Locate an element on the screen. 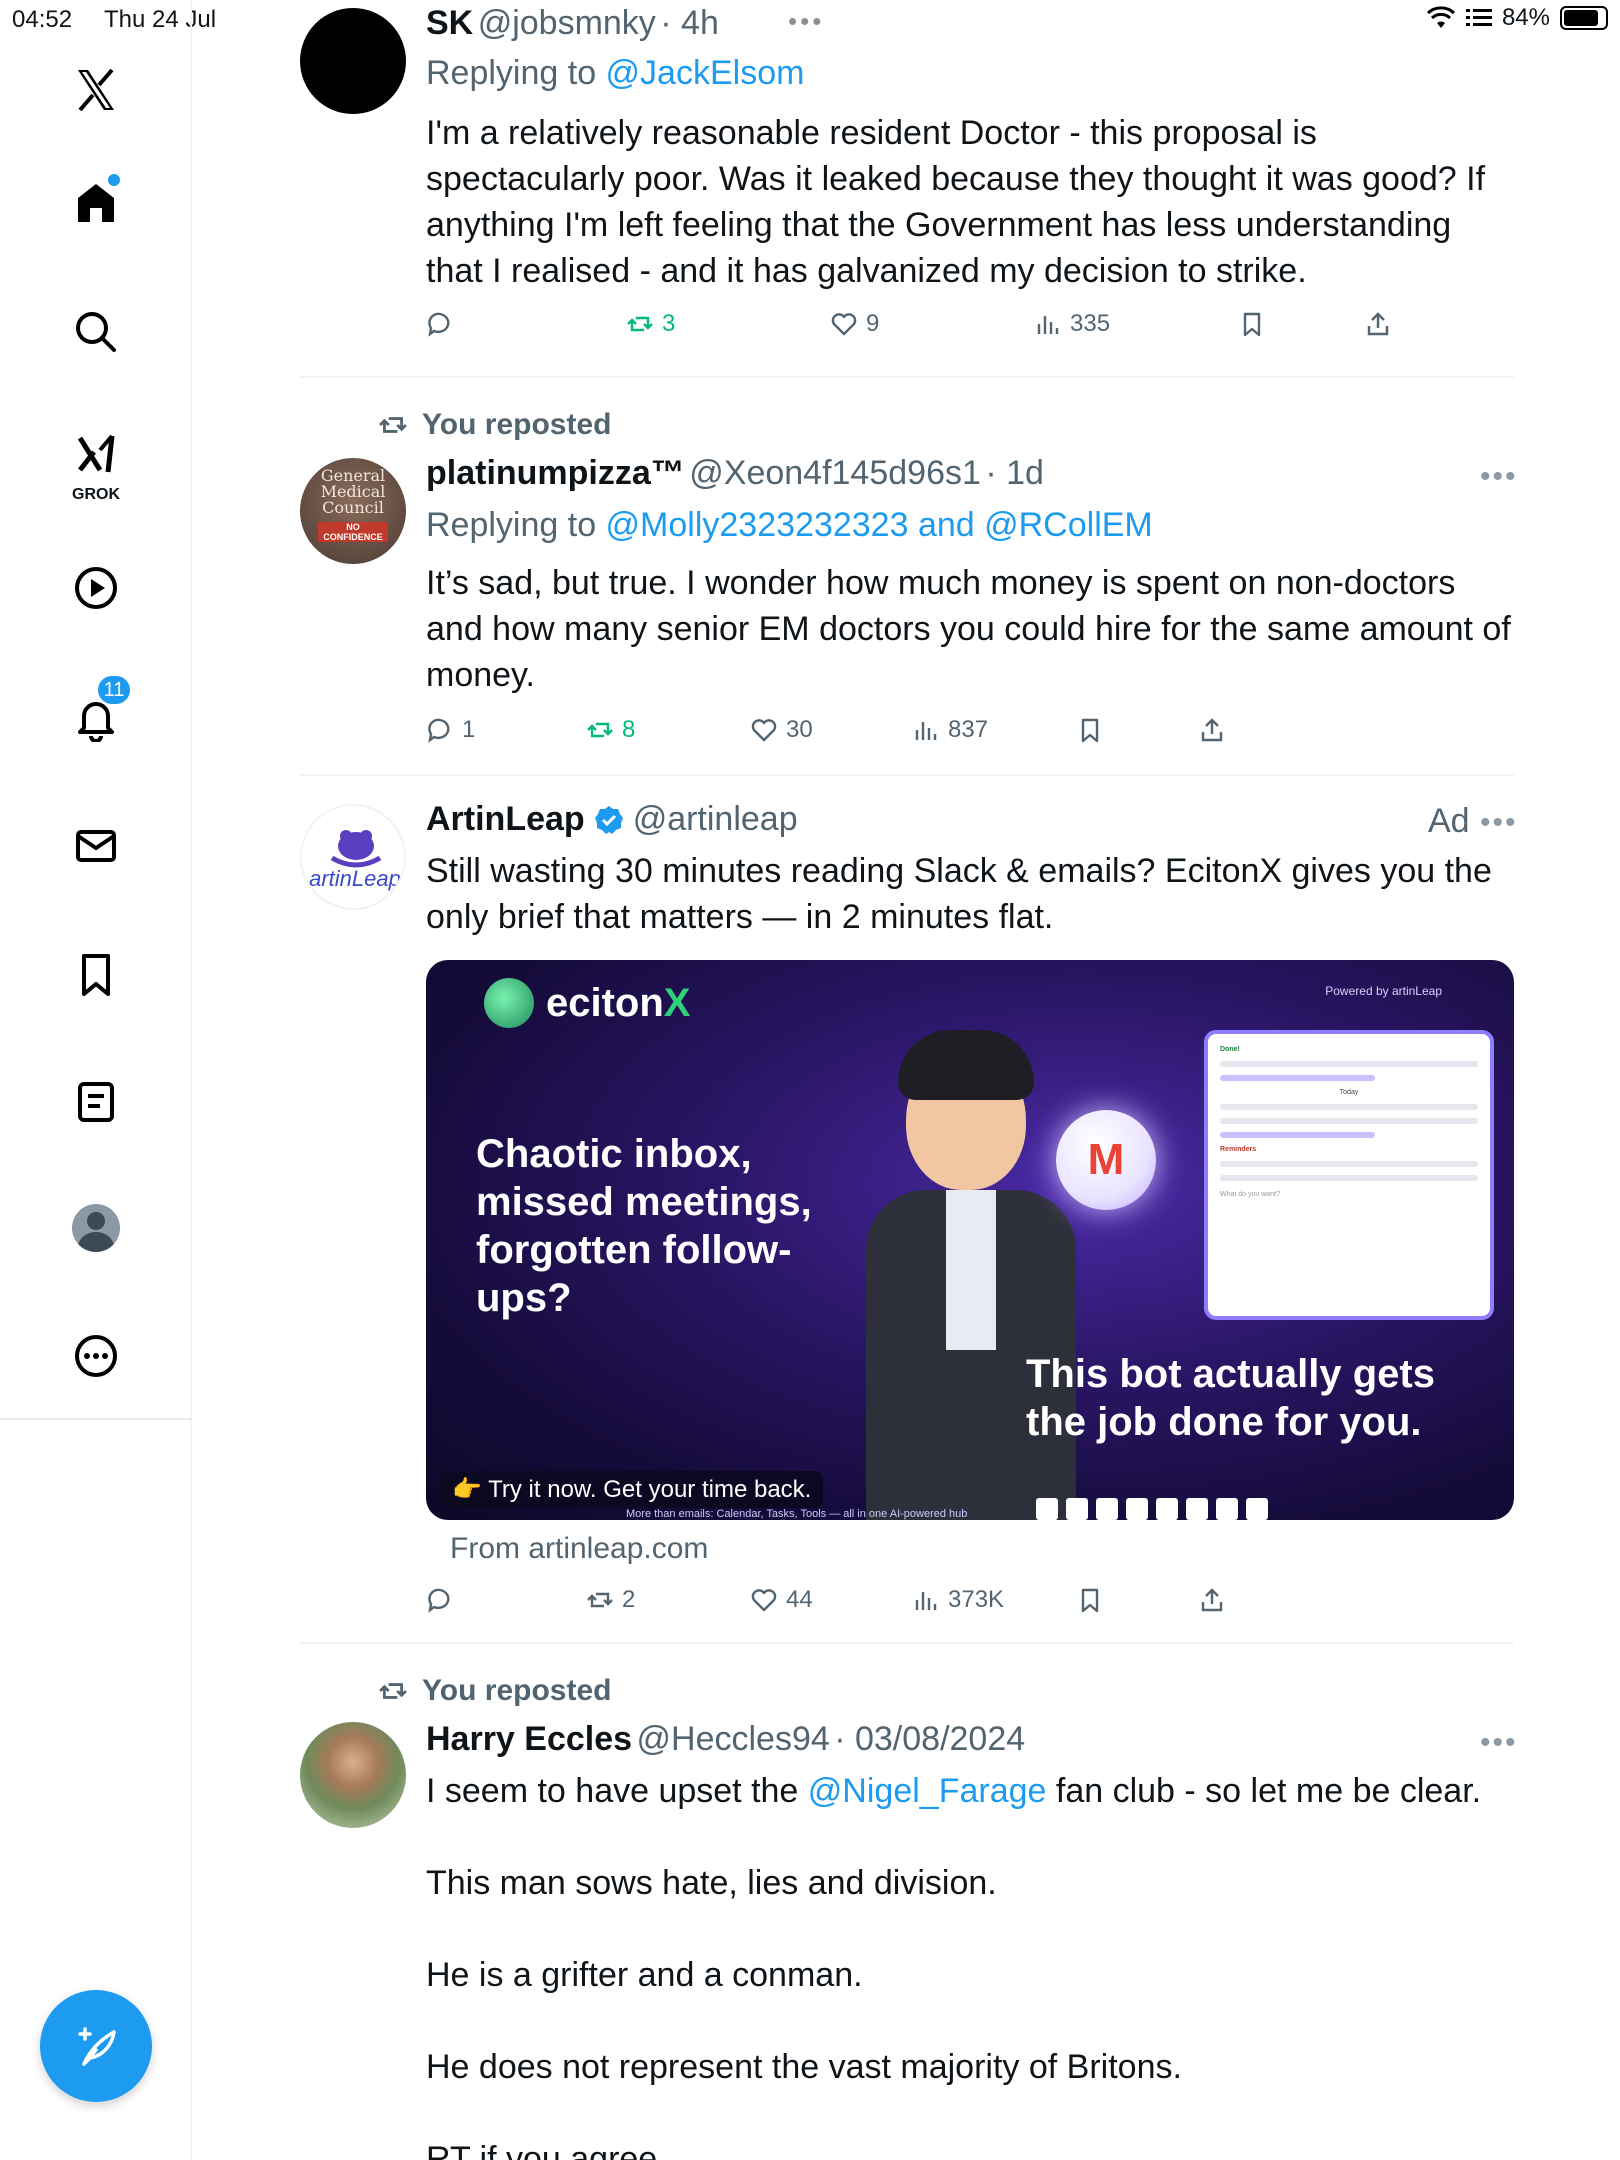 This screenshot has width=1620, height=2160. lists-icon is located at coordinates (96, 1102).